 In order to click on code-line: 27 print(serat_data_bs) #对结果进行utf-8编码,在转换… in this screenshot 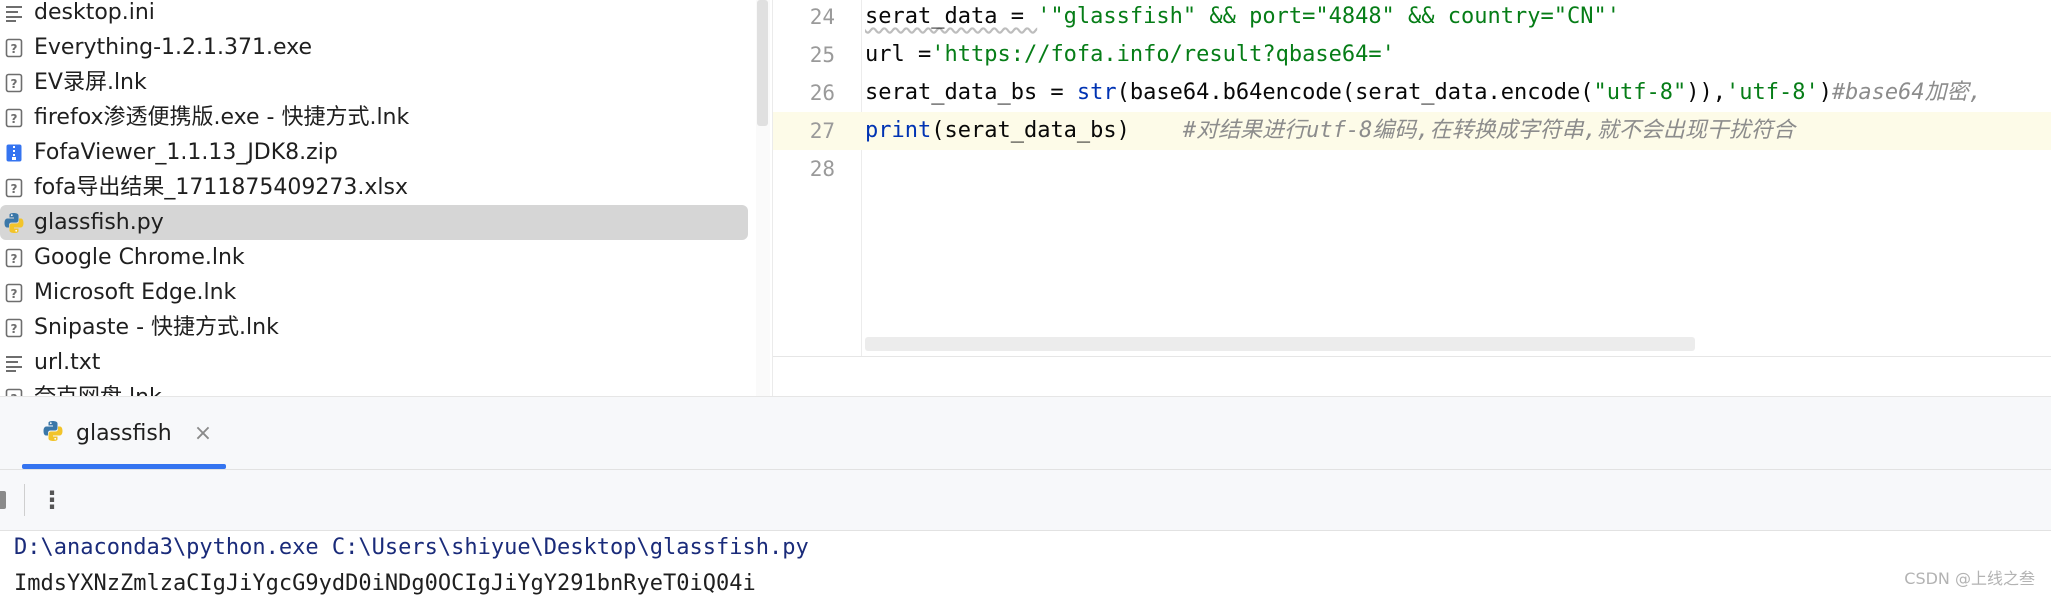, I will do `click(1412, 131)`.